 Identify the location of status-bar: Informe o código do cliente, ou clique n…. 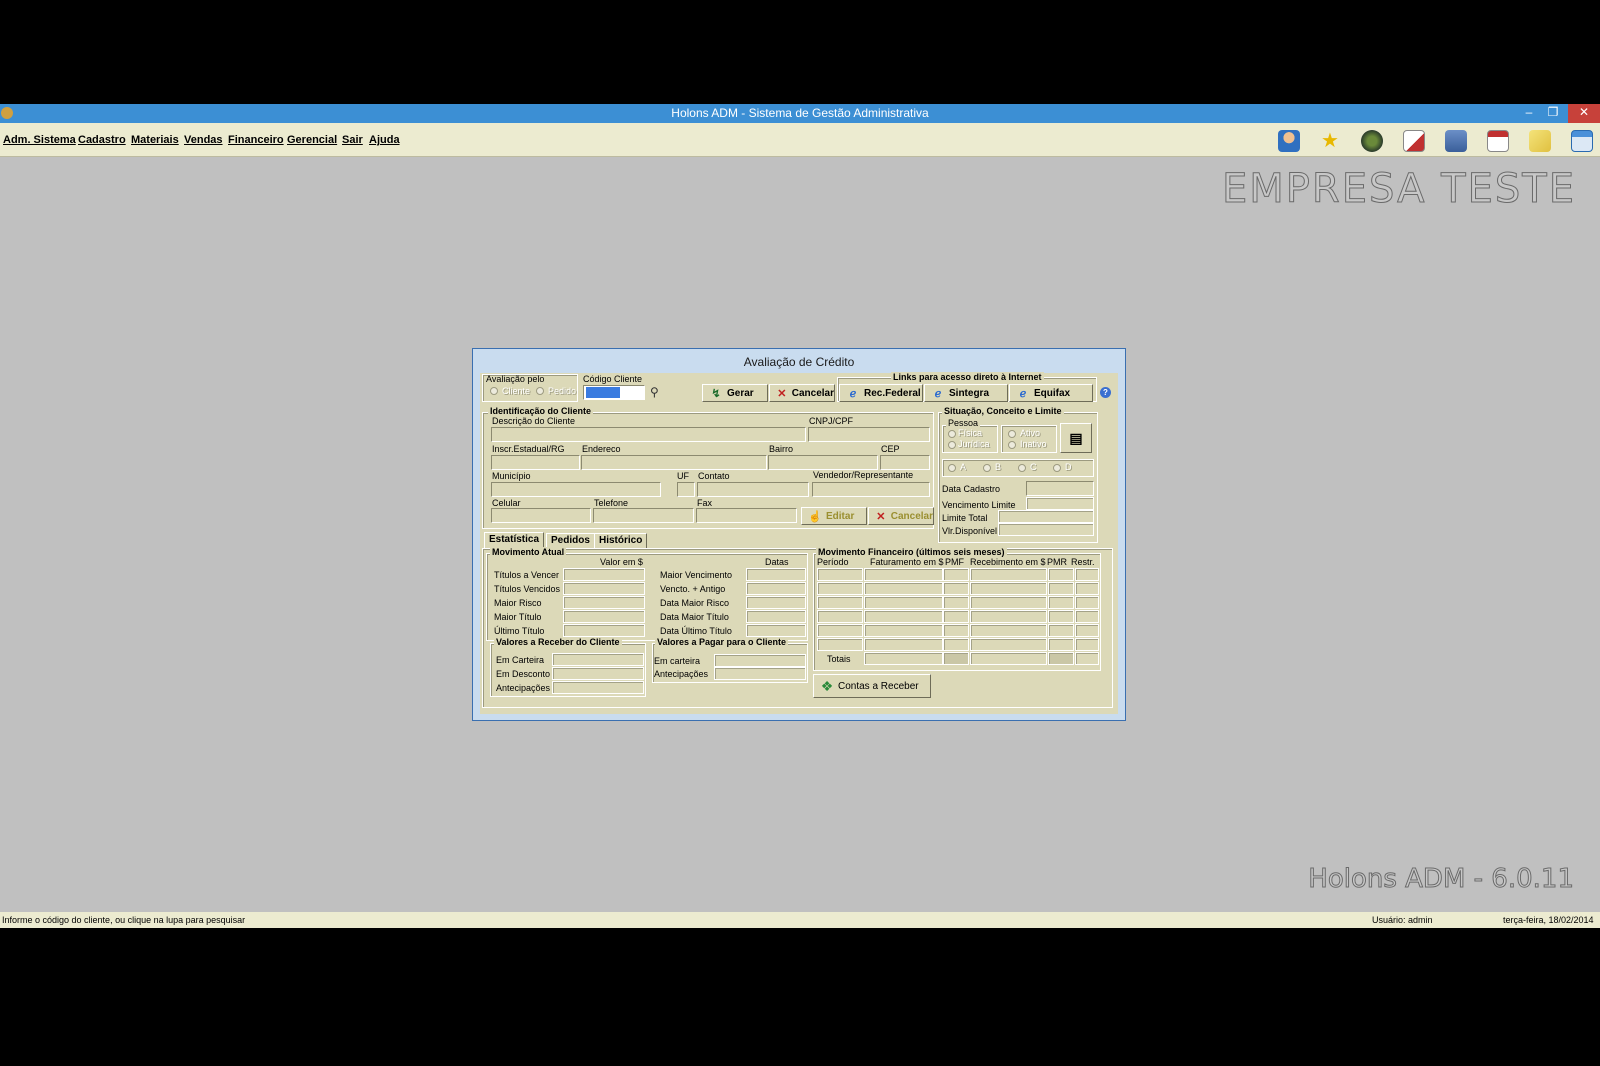
(800, 920).